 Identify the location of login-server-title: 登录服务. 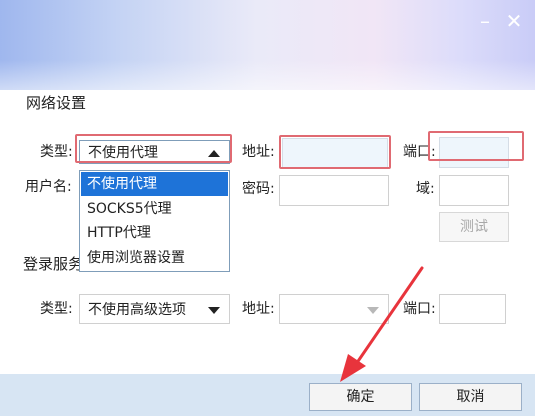
(53, 264).